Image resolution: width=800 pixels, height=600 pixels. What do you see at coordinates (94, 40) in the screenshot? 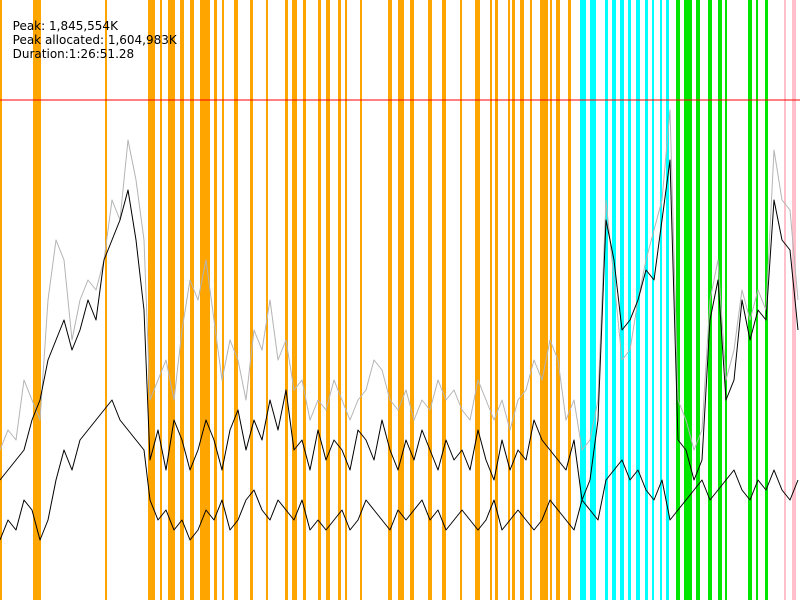
I see `peak-allocated-label: Peak allocated: 1,604,983K` at bounding box center [94, 40].